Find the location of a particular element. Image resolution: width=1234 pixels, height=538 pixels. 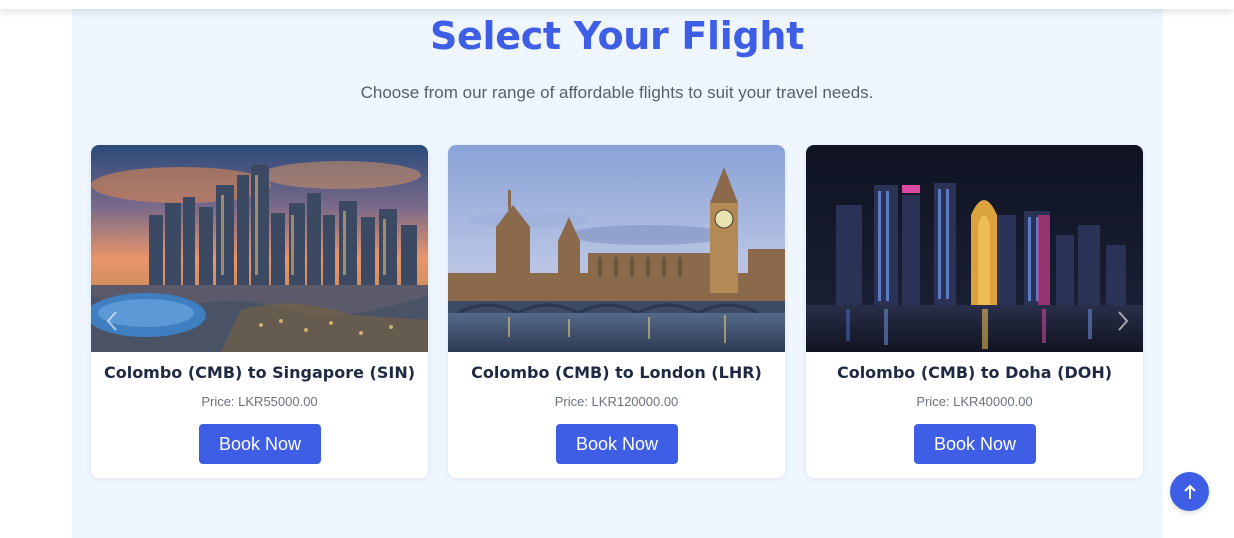

flight-route: Colombo (CMB) to Singapore (SIN) is located at coordinates (259, 372).